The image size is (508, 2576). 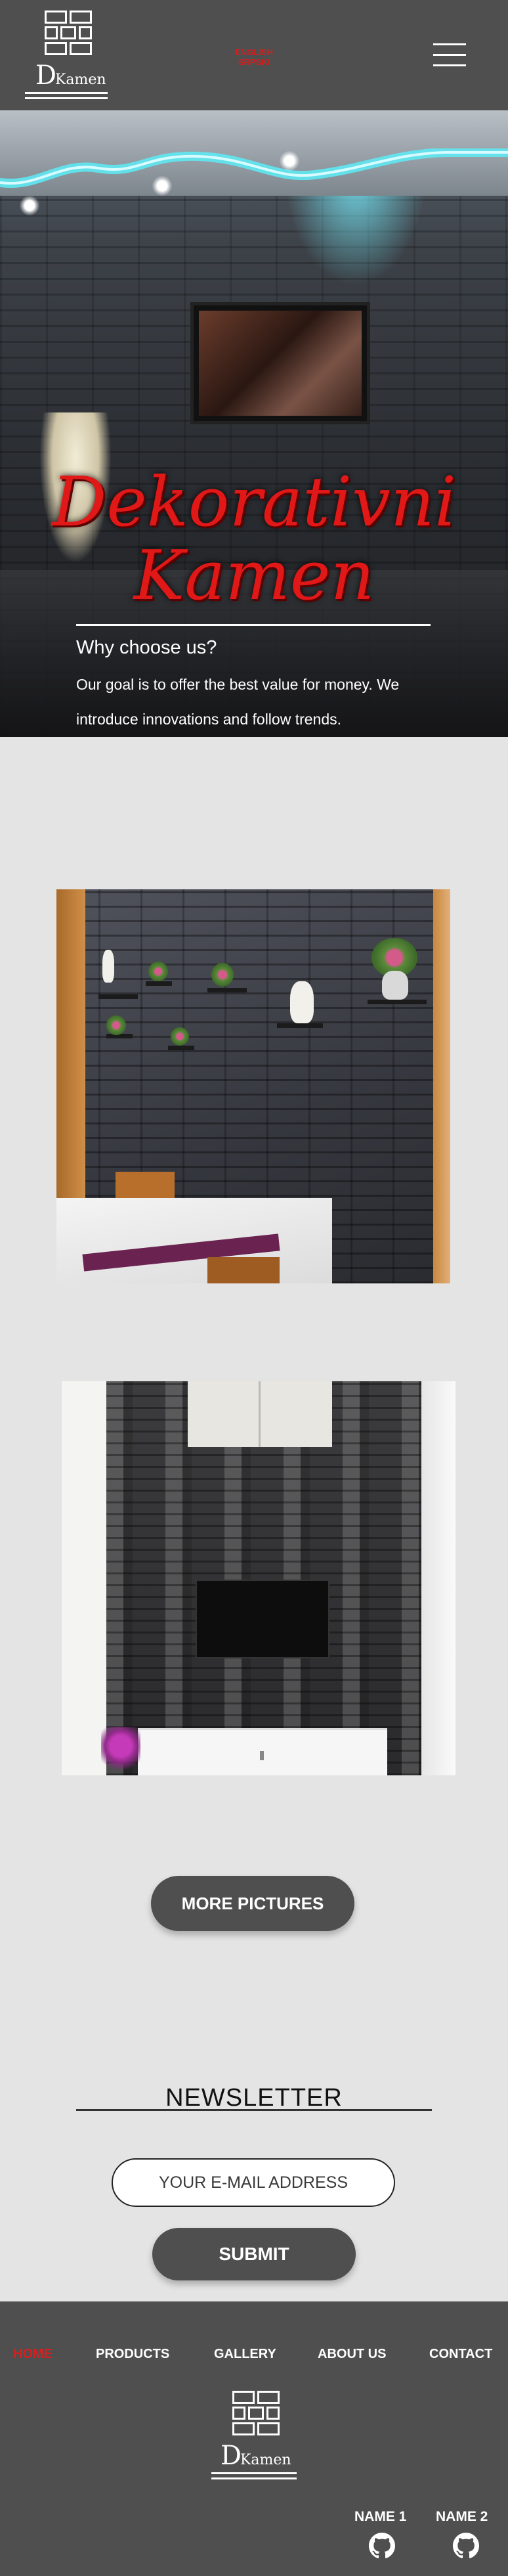 I want to click on neon-light-decoration, so click(x=254, y=168).